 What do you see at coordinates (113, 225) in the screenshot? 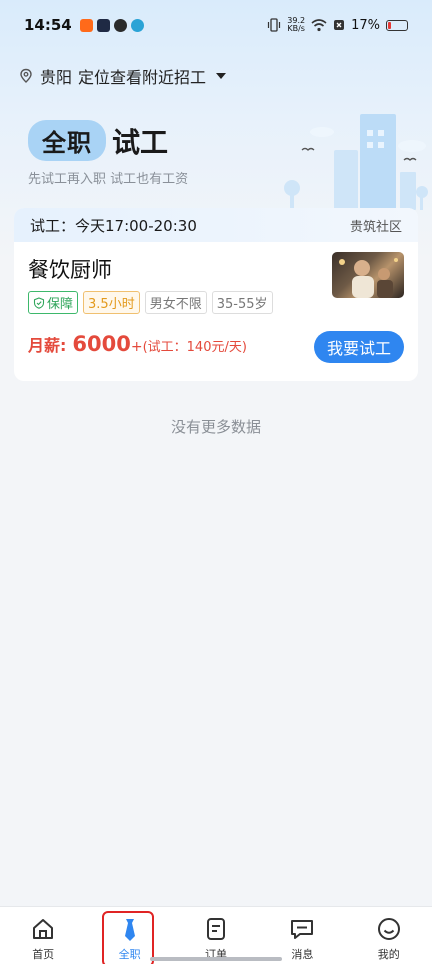
I see `trial-time: 试工：今天17:00-20:30` at bounding box center [113, 225].